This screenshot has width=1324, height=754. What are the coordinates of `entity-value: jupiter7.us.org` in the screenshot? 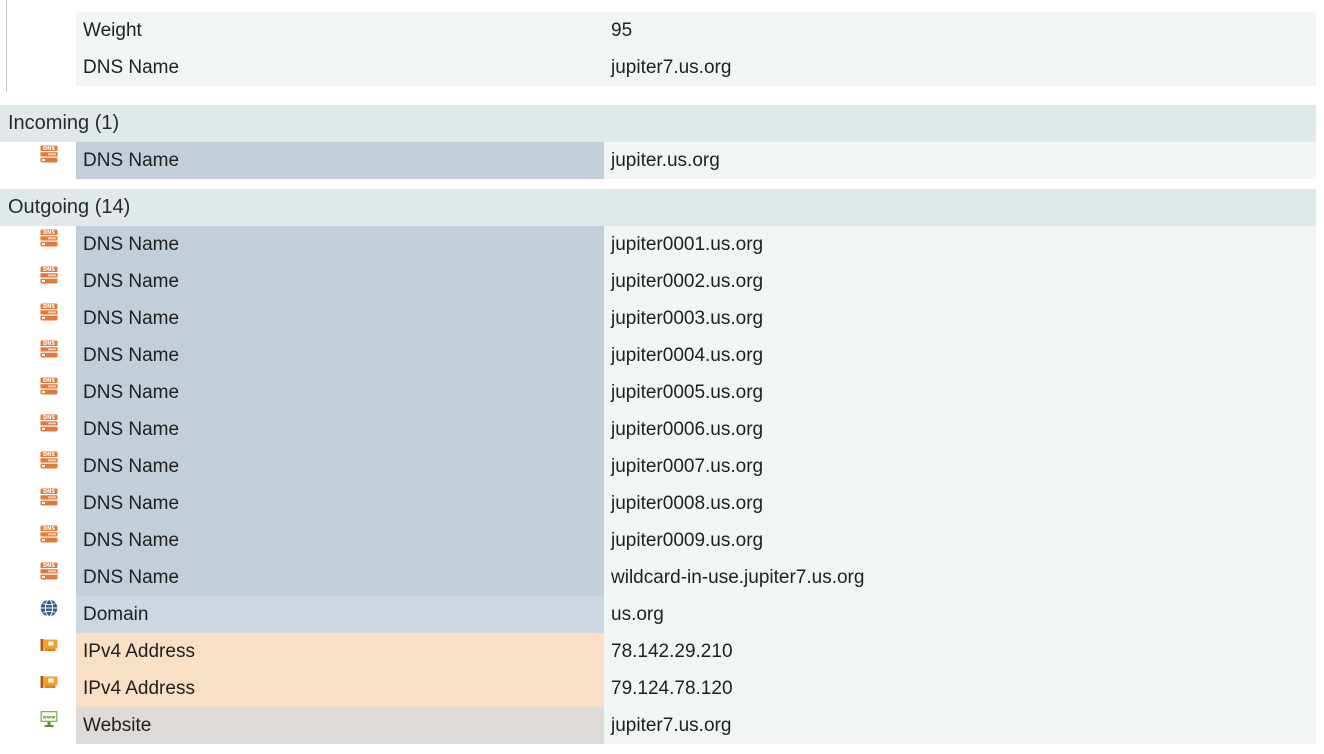 It's located at (667, 725).